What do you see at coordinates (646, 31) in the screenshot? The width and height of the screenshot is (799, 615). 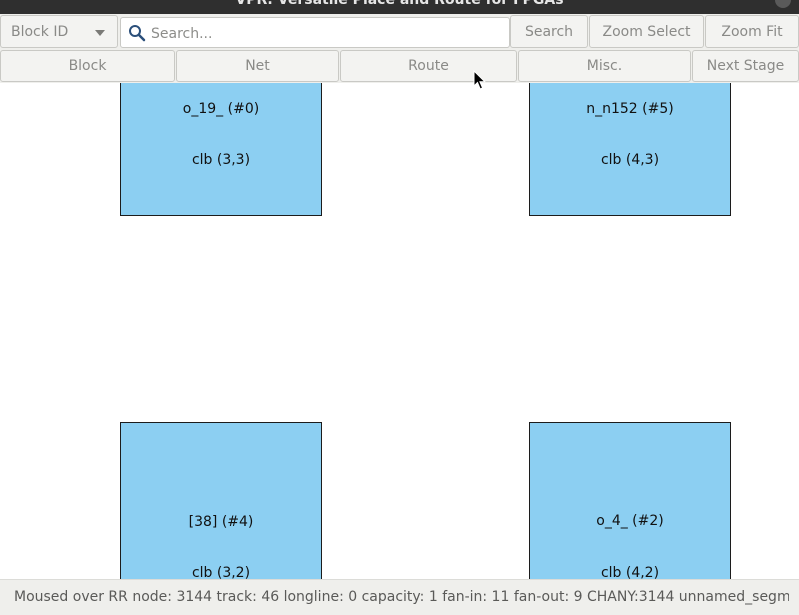 I see `zoom-select-button: Zoom Select` at bounding box center [646, 31].